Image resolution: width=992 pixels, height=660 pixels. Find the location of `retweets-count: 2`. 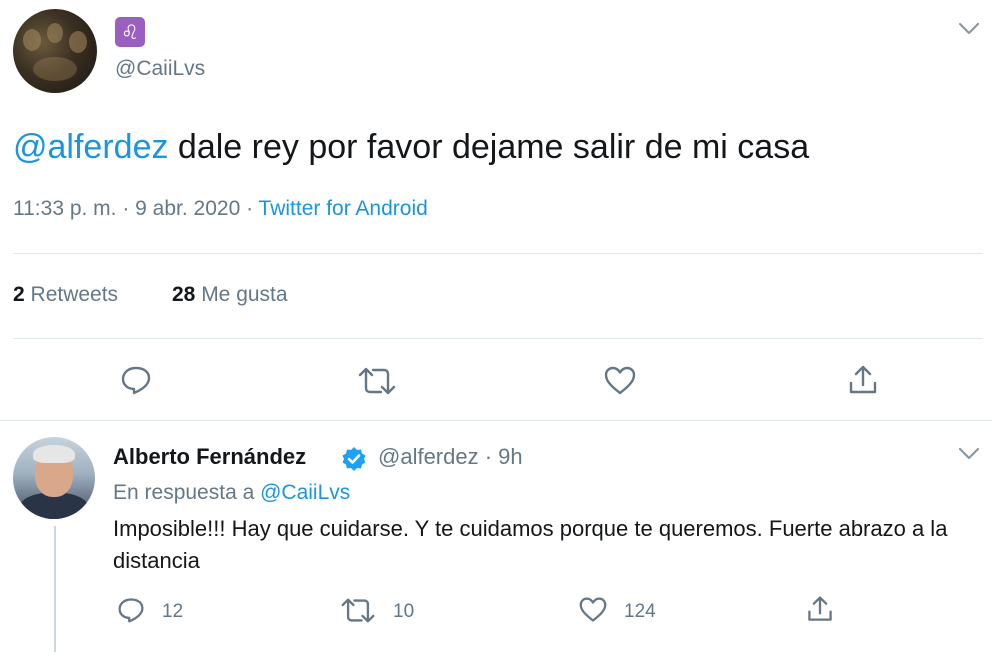

retweets-count: 2 is located at coordinates (19, 294).